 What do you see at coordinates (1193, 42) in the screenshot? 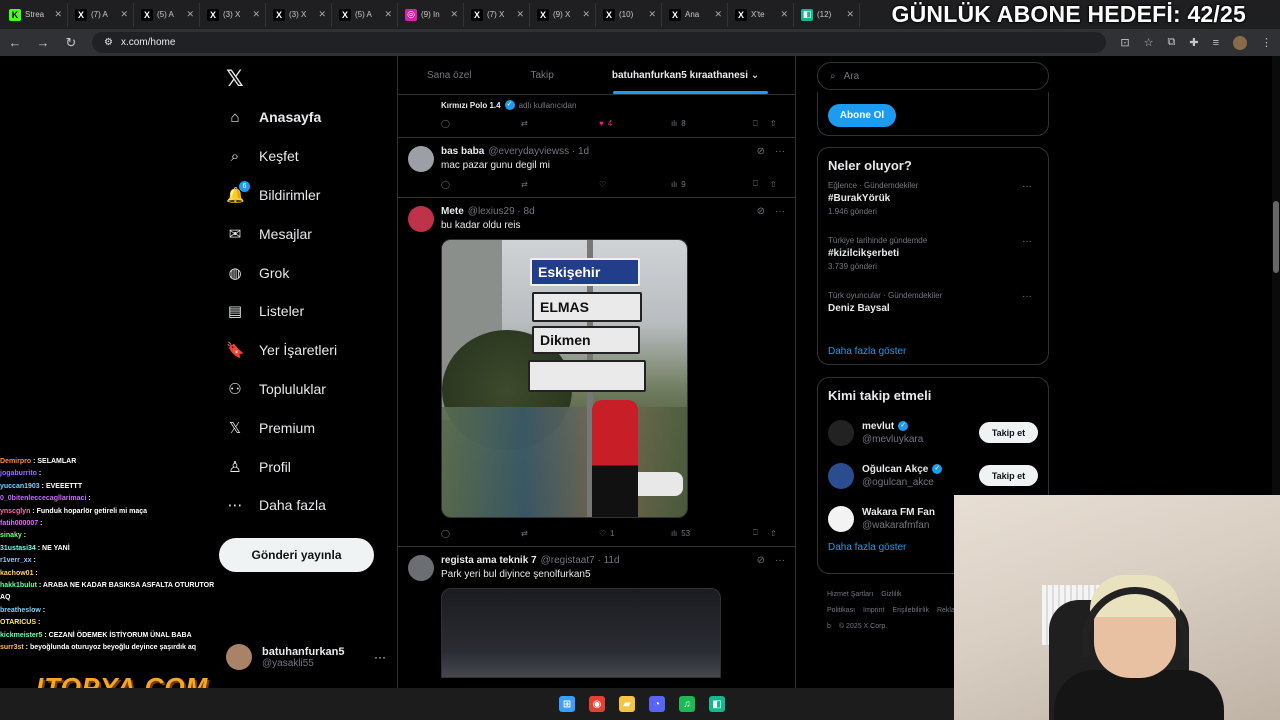
I see `puzzle-icon: ✚` at bounding box center [1193, 42].